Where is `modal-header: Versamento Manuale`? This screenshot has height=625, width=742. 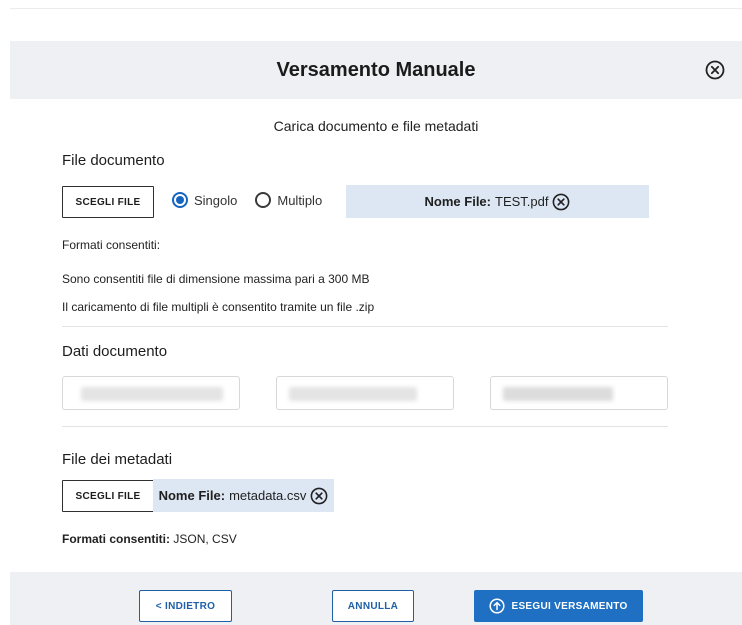
modal-header: Versamento Manuale is located at coordinates (376, 70).